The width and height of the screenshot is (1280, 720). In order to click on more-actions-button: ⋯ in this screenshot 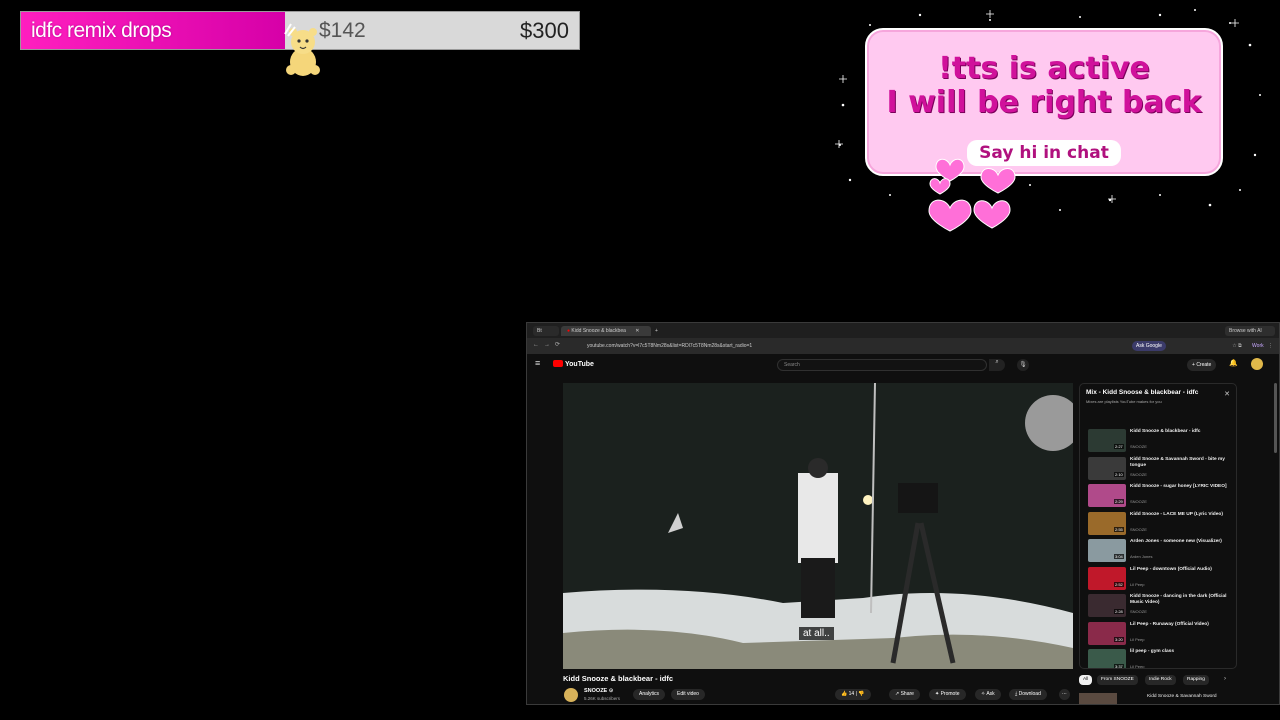, I will do `click(1064, 694)`.